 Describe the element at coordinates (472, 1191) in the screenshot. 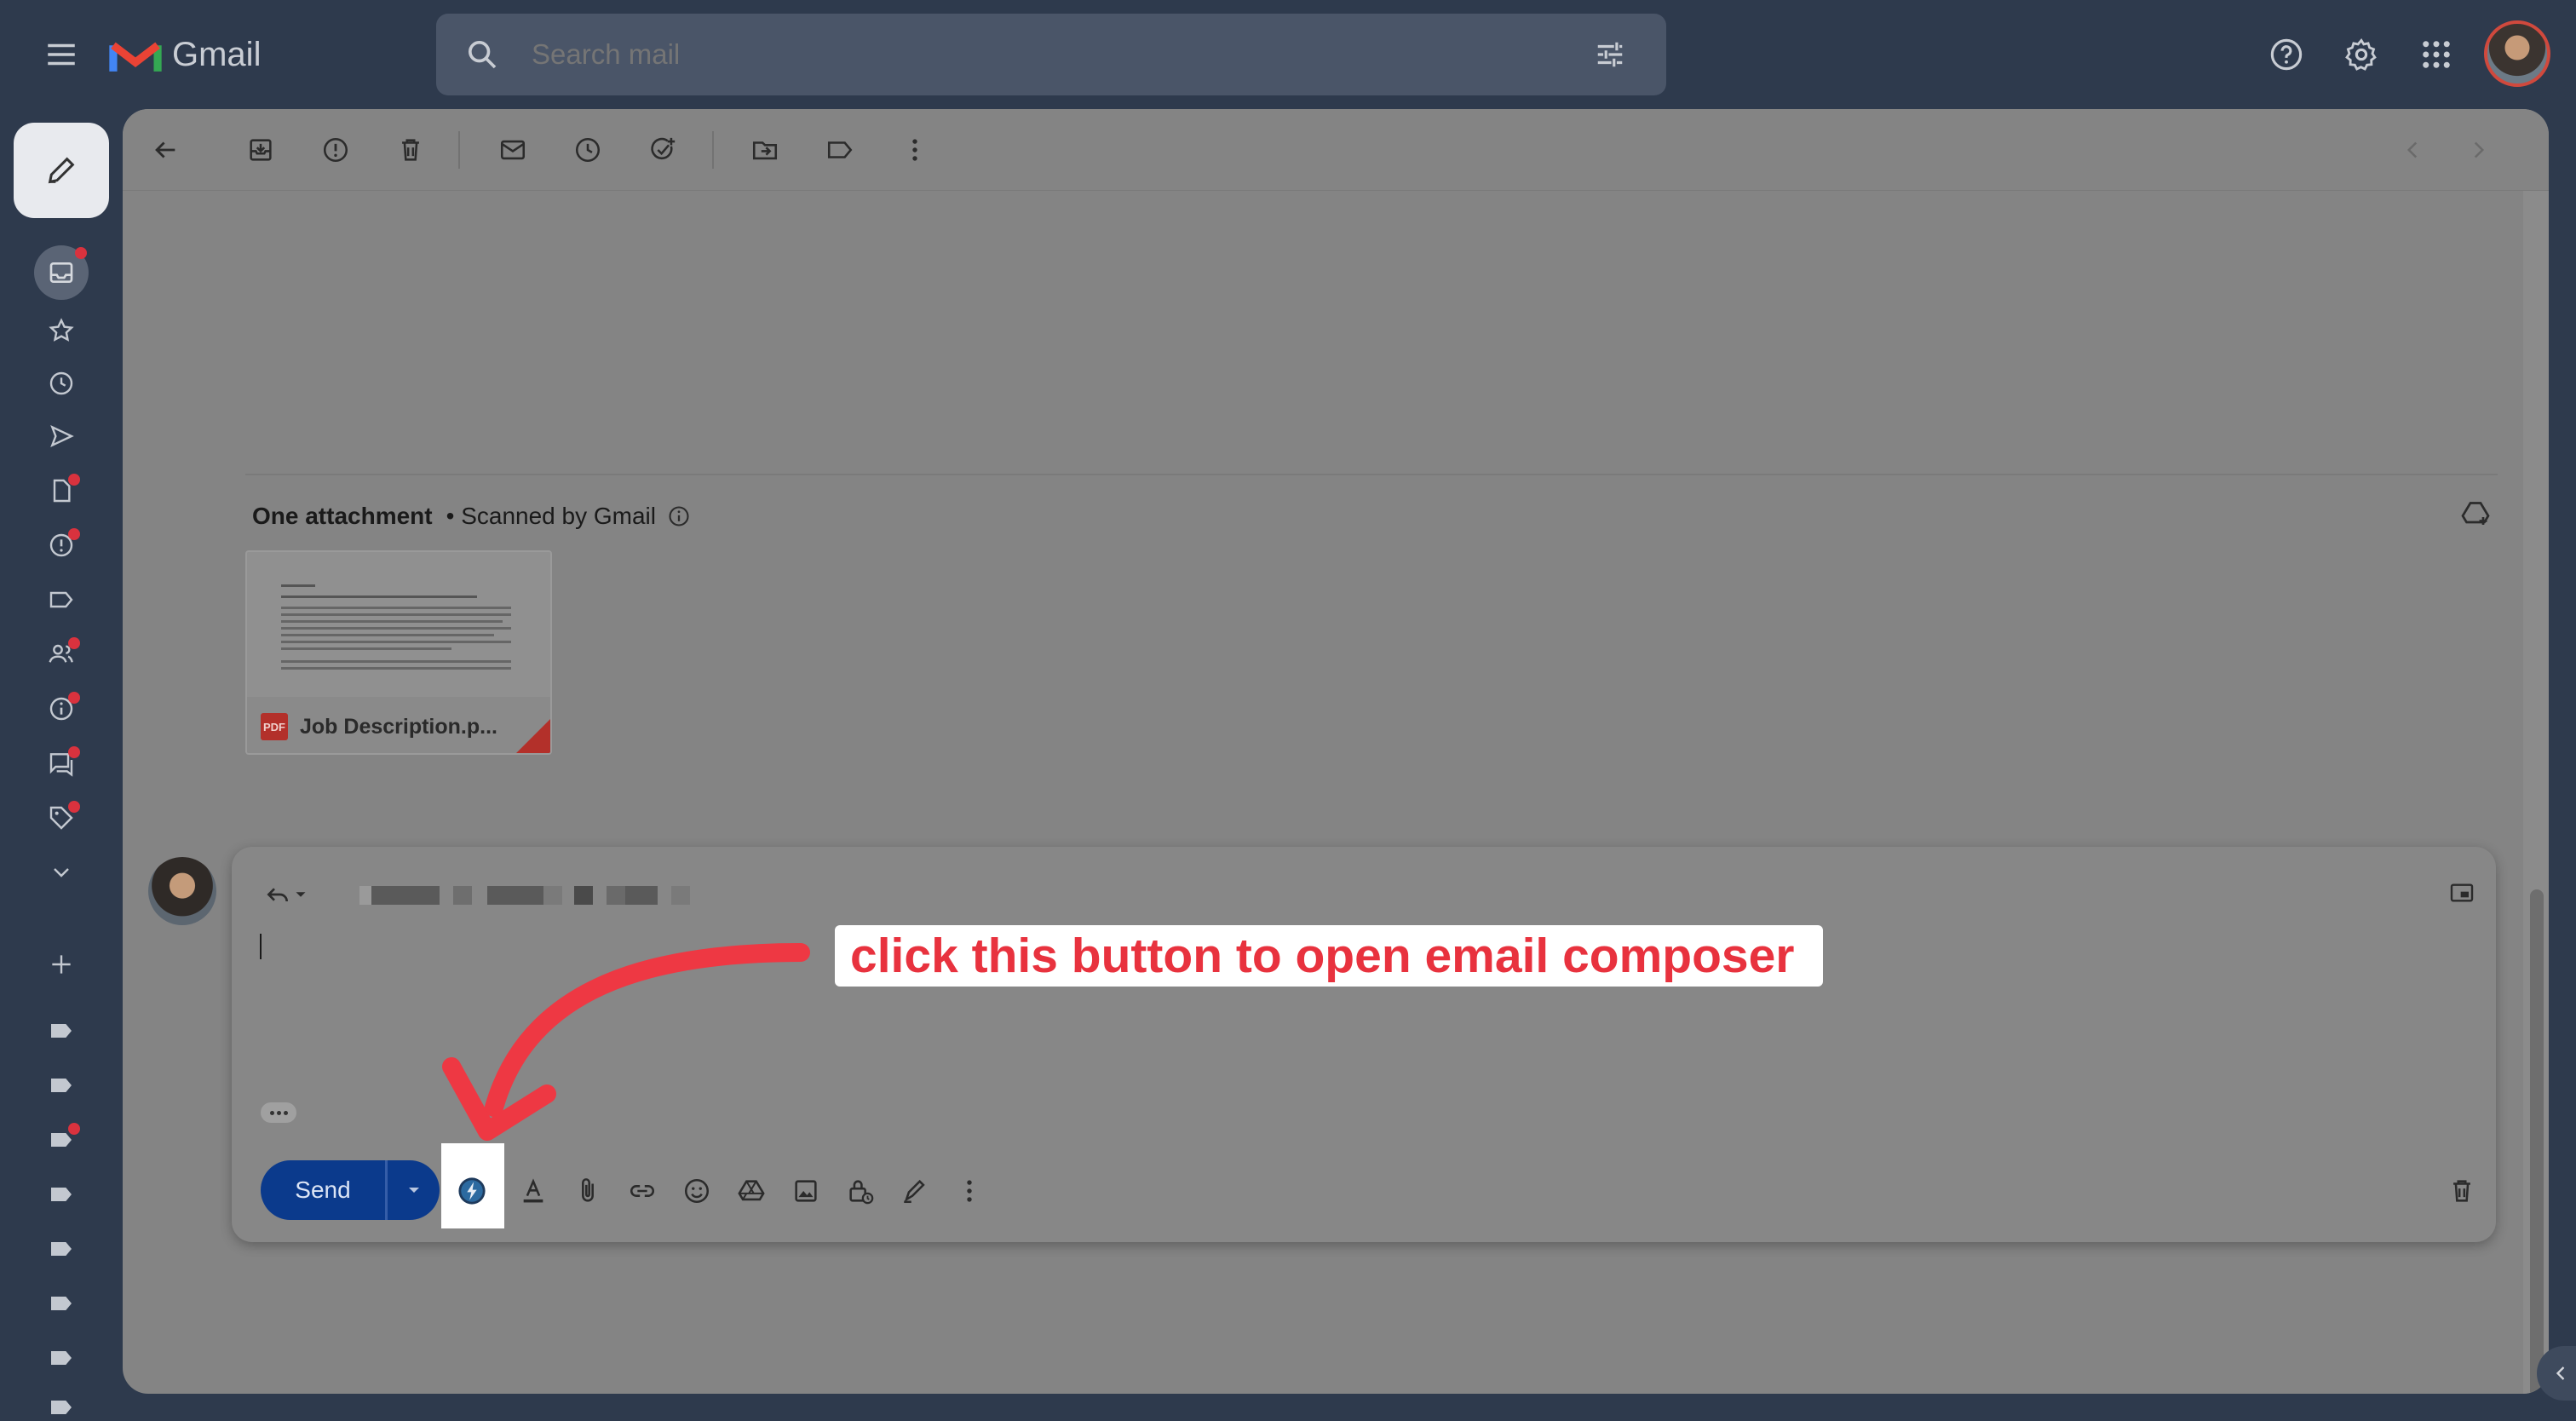

I see `quick-reply-button` at that location.